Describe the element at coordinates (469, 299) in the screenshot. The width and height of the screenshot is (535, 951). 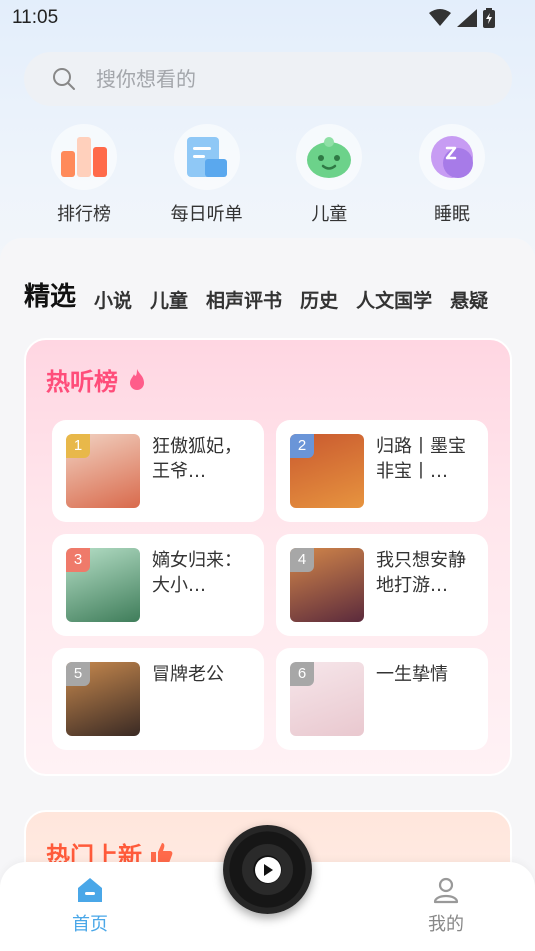
I see `tab-suspense: 悬疑` at that location.